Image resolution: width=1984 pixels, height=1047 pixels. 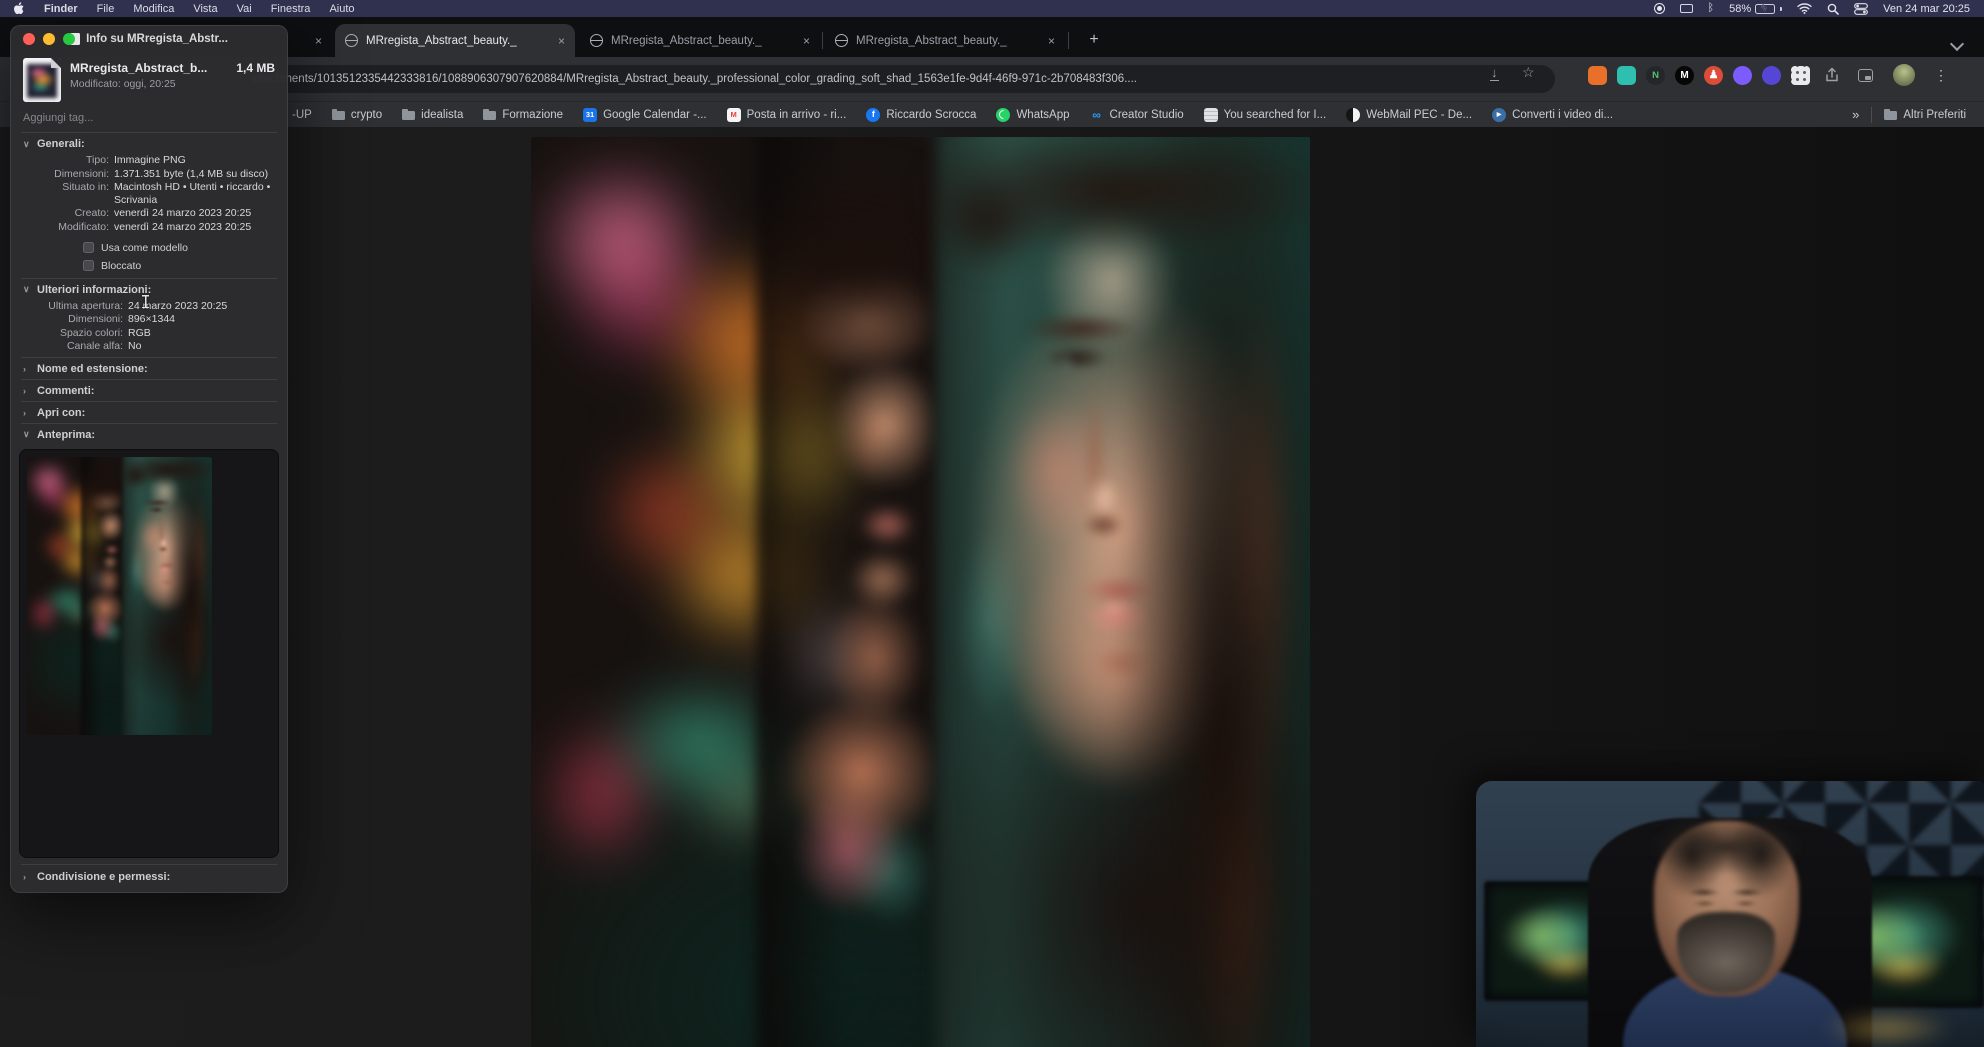 What do you see at coordinates (149, 290) in the screenshot?
I see `section-more-info-header: ∨ Ulteriori informazioni:` at bounding box center [149, 290].